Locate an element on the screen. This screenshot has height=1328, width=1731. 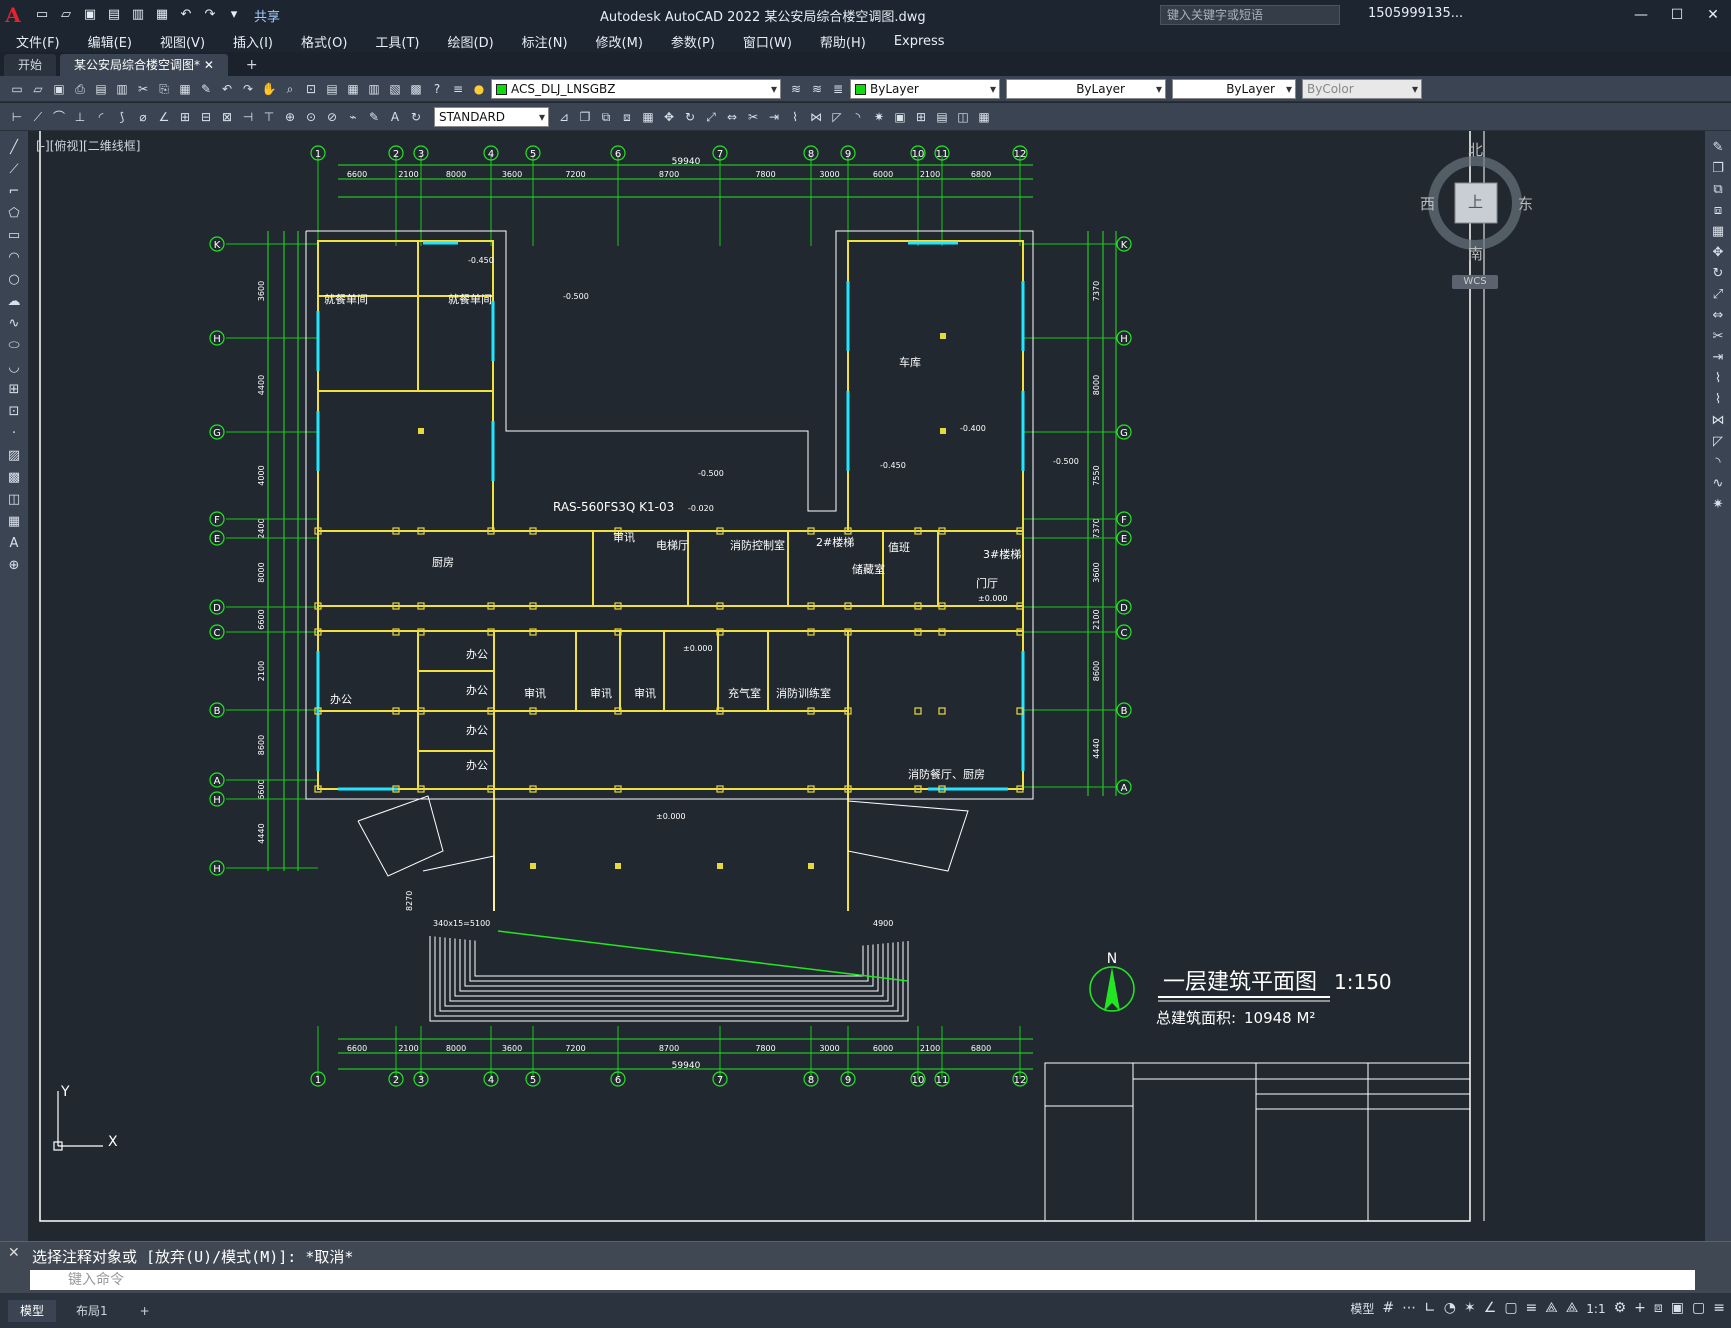
share-button: 共享 is located at coordinates (267, 15).